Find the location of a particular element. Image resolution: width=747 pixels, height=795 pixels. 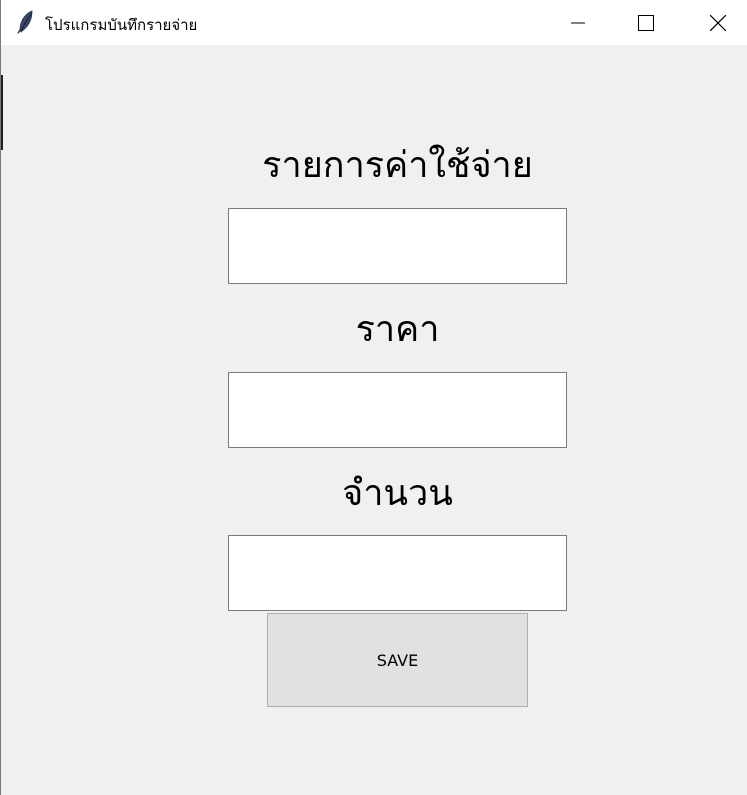

quantity-label: จำนวน is located at coordinates (397, 493).